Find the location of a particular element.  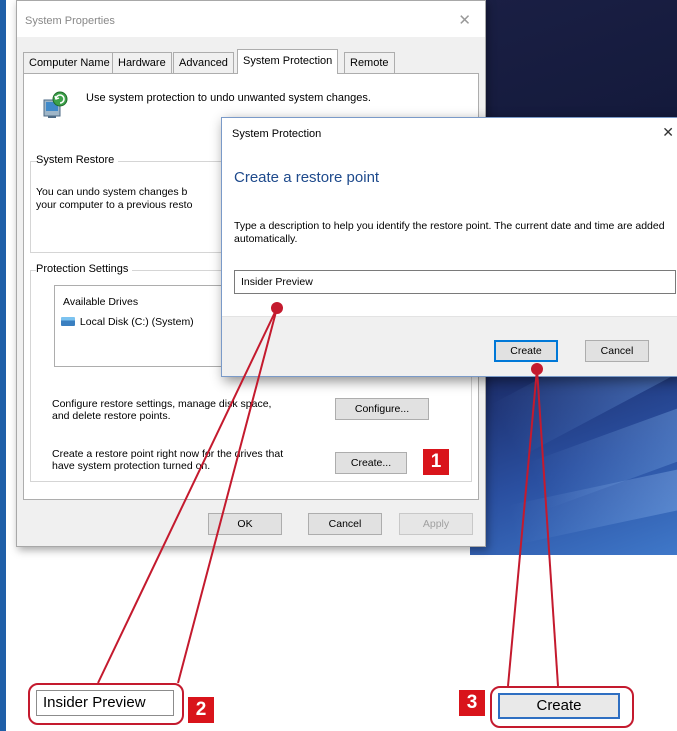

dialog-cancel-button: Cancel is located at coordinates (617, 351).